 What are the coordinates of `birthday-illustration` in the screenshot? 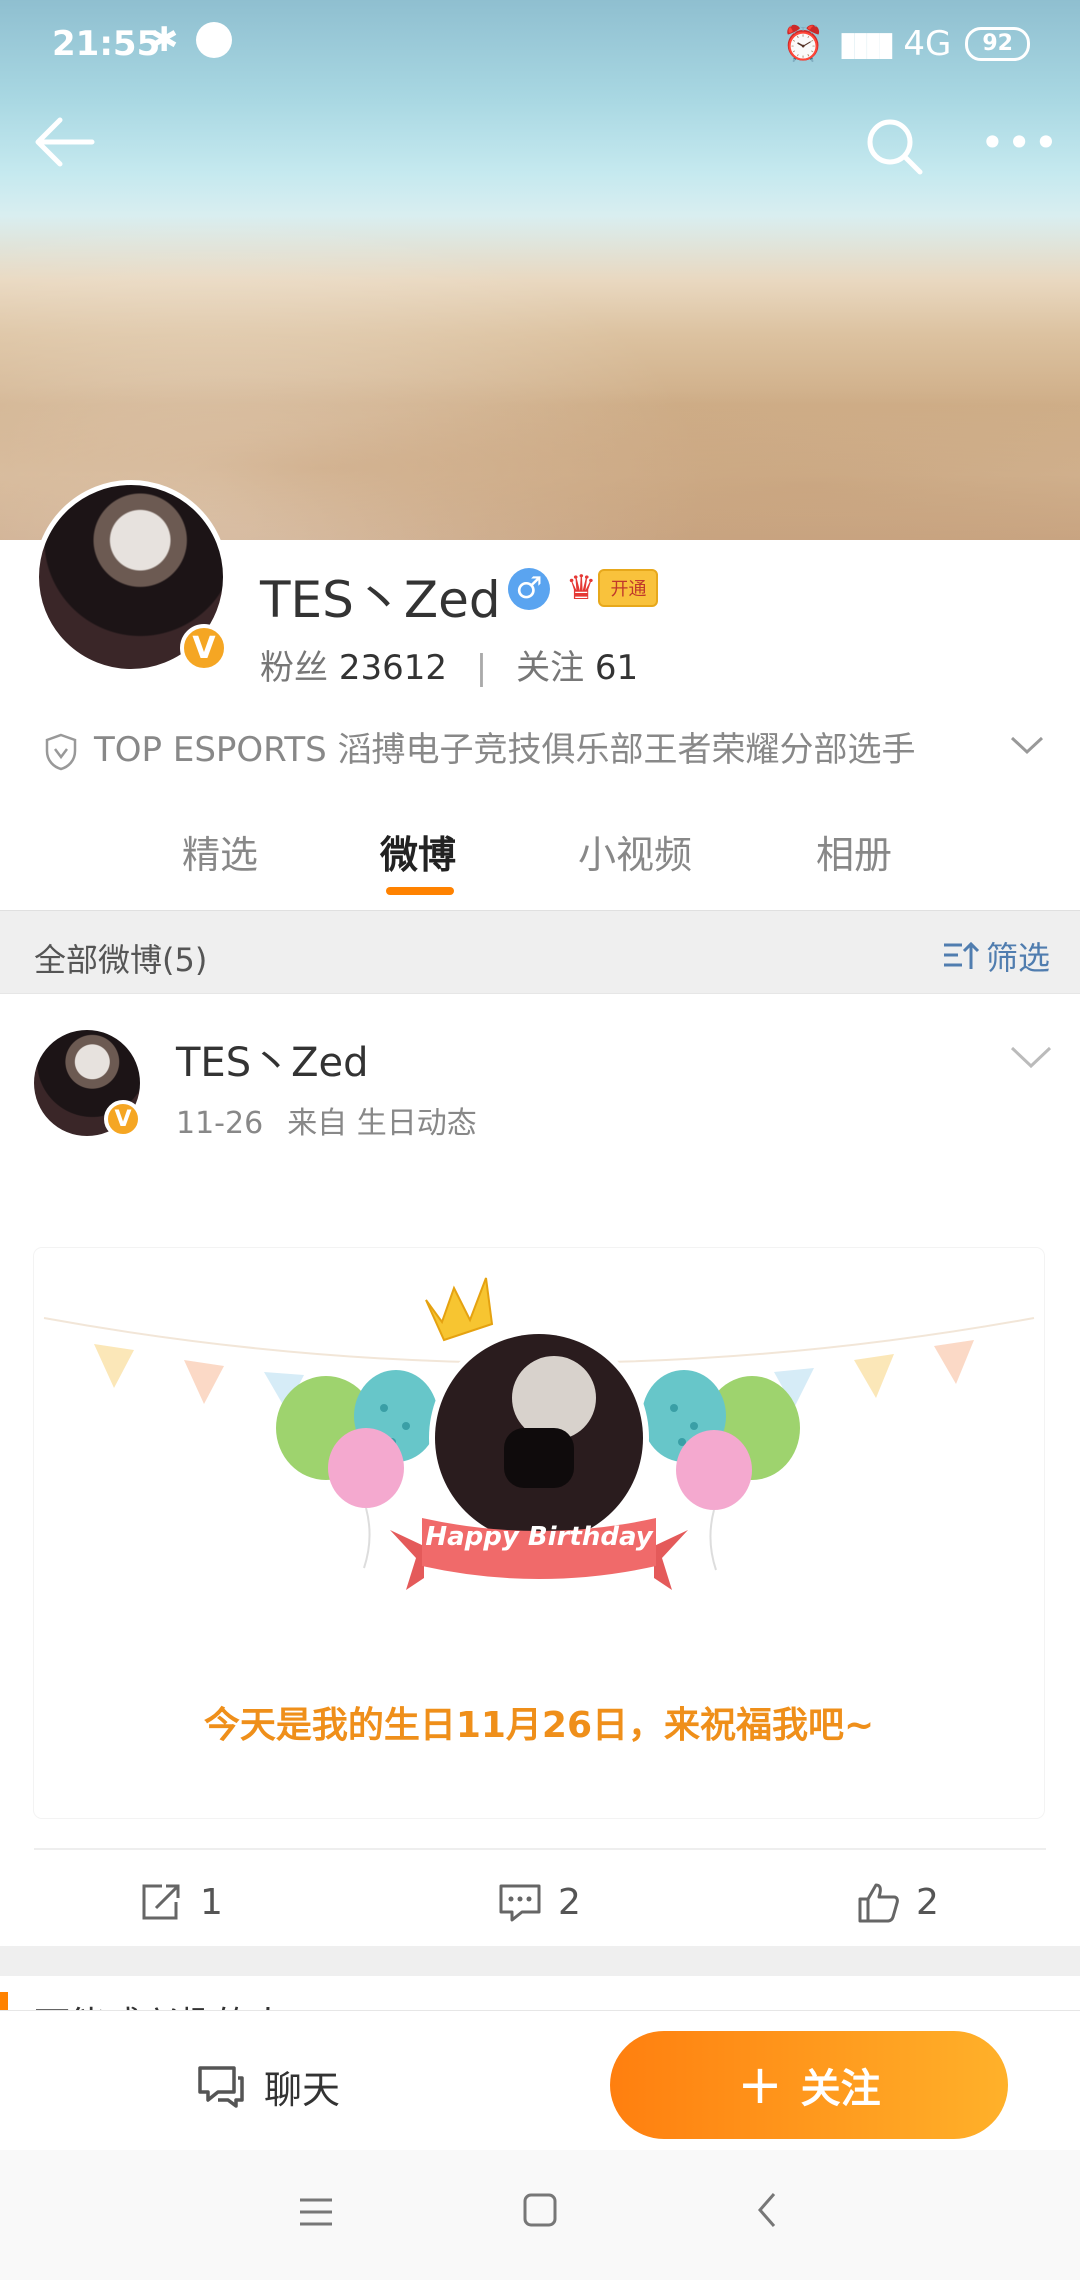 It's located at (539, 1433).